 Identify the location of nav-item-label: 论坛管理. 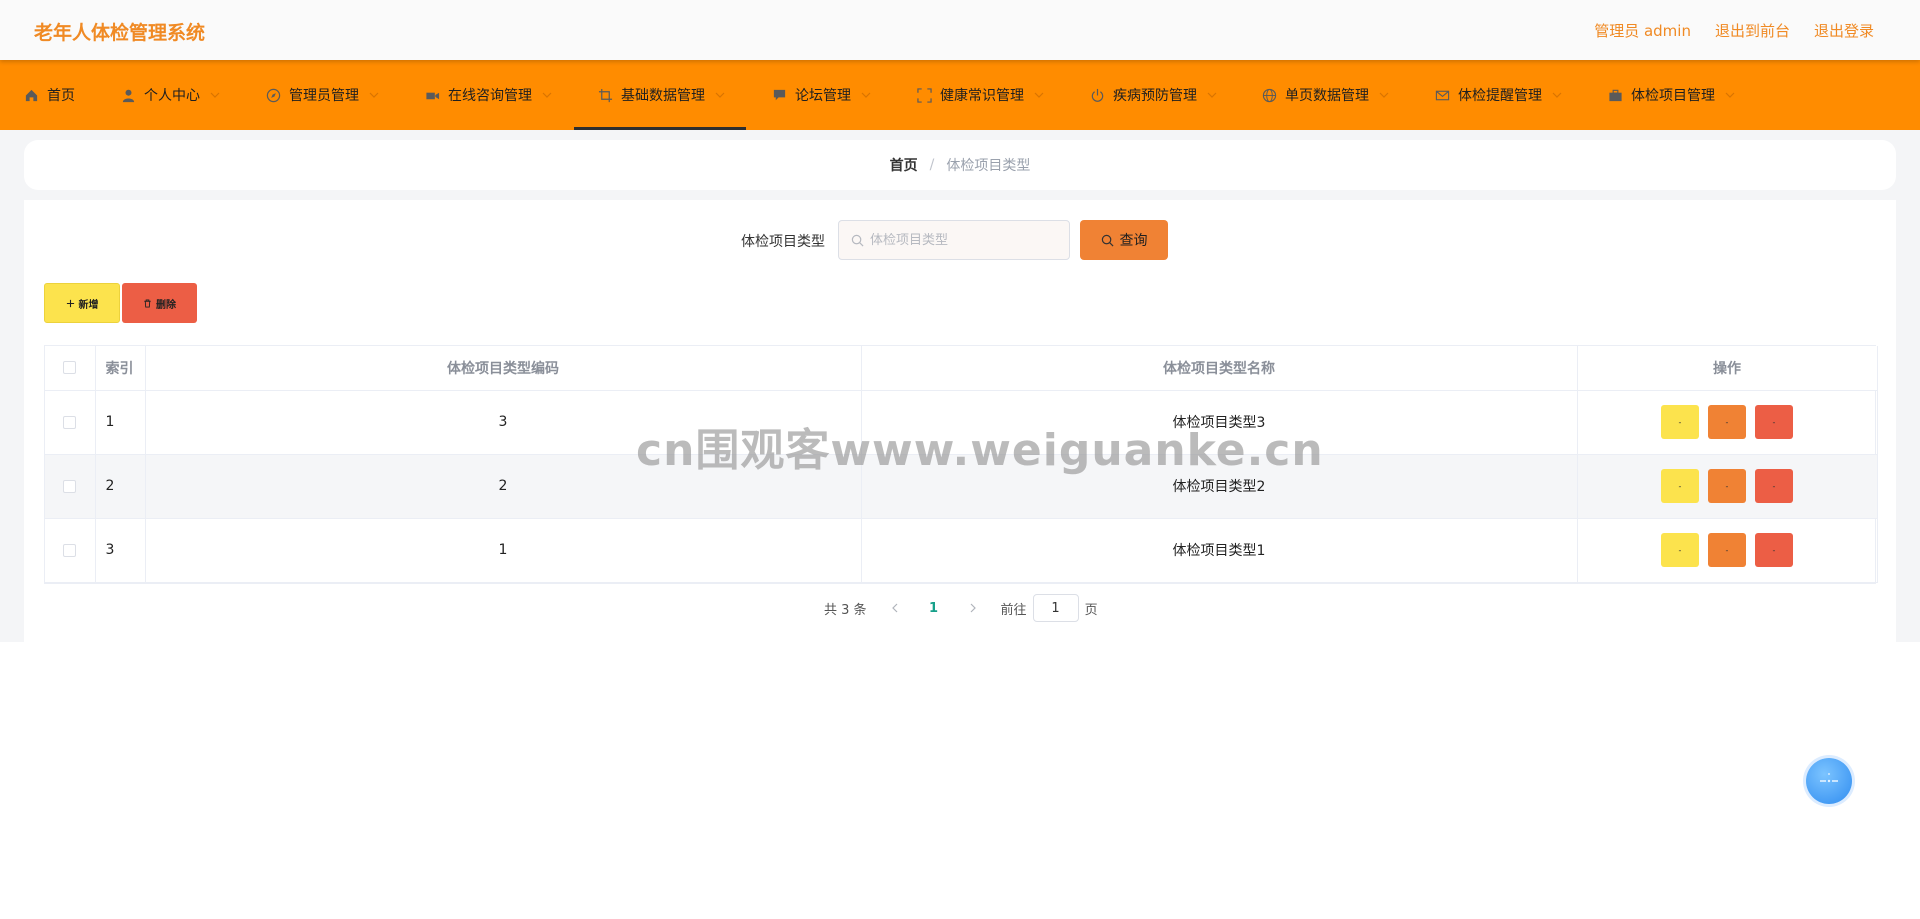
(823, 96).